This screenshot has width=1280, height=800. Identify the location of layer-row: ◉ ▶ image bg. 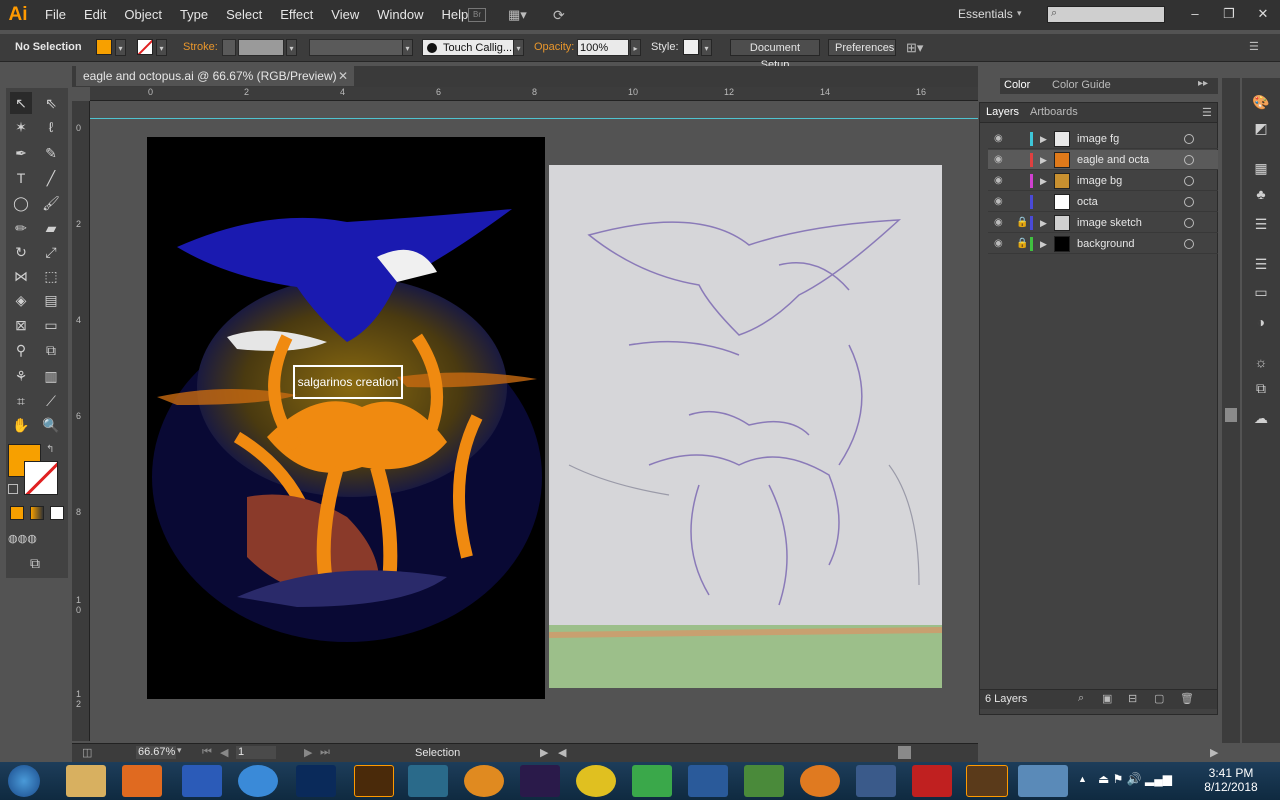
(1103, 181).